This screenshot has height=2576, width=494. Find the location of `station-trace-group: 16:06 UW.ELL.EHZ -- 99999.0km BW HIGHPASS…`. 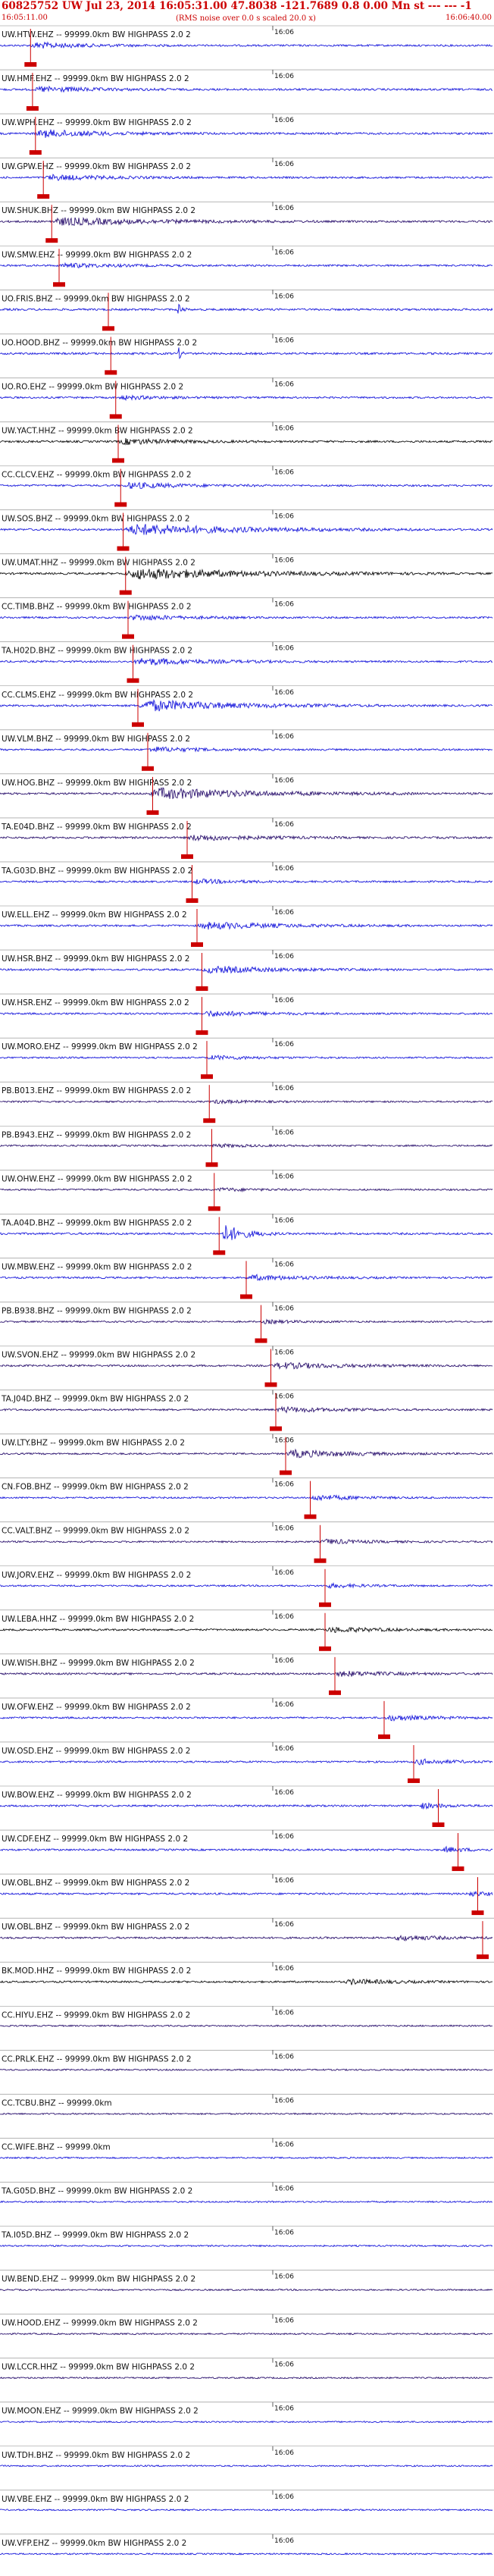

station-trace-group: 16:06 UW.ELL.EHZ -- 99999.0km BW HIGHPASS… is located at coordinates (247, 926).